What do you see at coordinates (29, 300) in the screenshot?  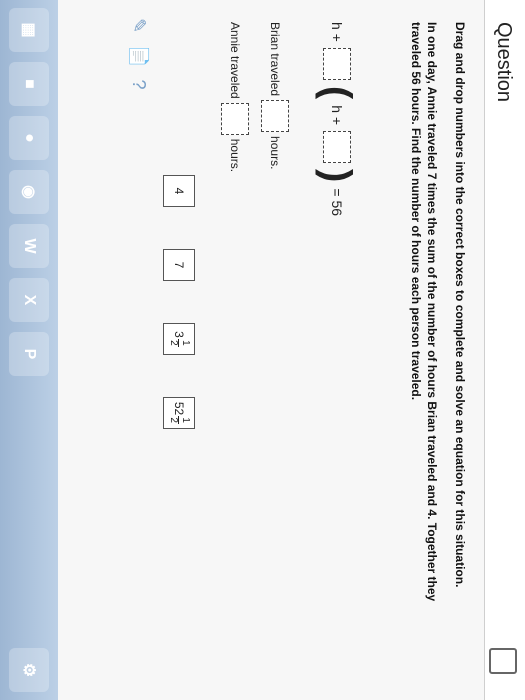 I see `excel-icon: X` at bounding box center [29, 300].